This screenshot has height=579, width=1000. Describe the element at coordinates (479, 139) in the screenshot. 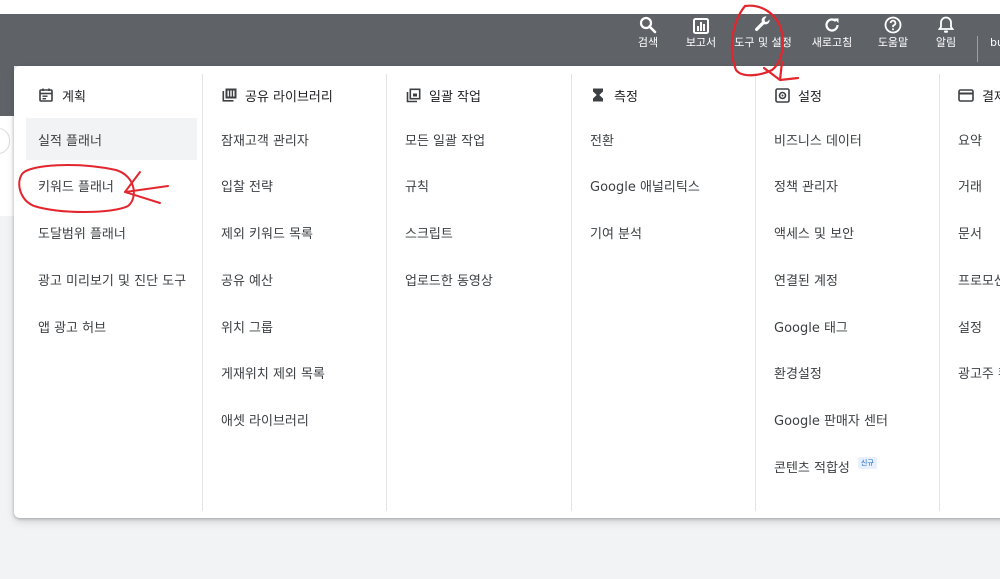

I see `menu-item-all-bulk-actions: 모든 일괄 작업` at that location.